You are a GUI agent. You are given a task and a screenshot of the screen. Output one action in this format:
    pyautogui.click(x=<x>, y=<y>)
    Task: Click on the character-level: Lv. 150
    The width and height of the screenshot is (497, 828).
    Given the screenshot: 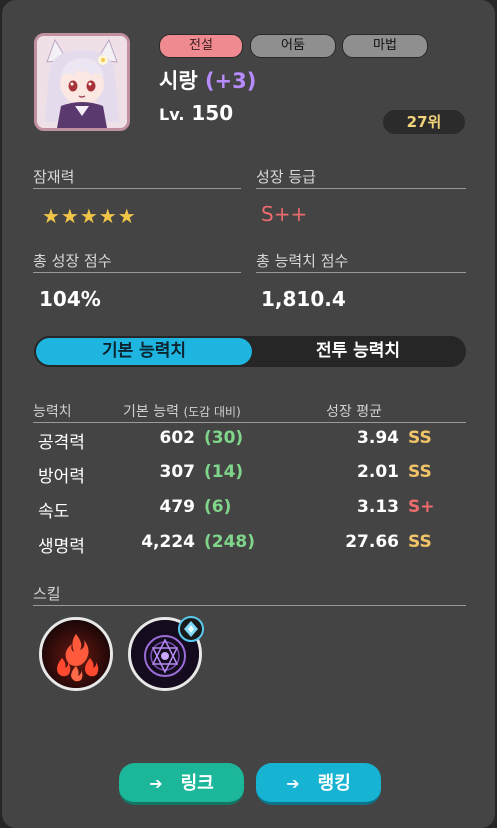 What is the action you would take?
    pyautogui.click(x=196, y=113)
    